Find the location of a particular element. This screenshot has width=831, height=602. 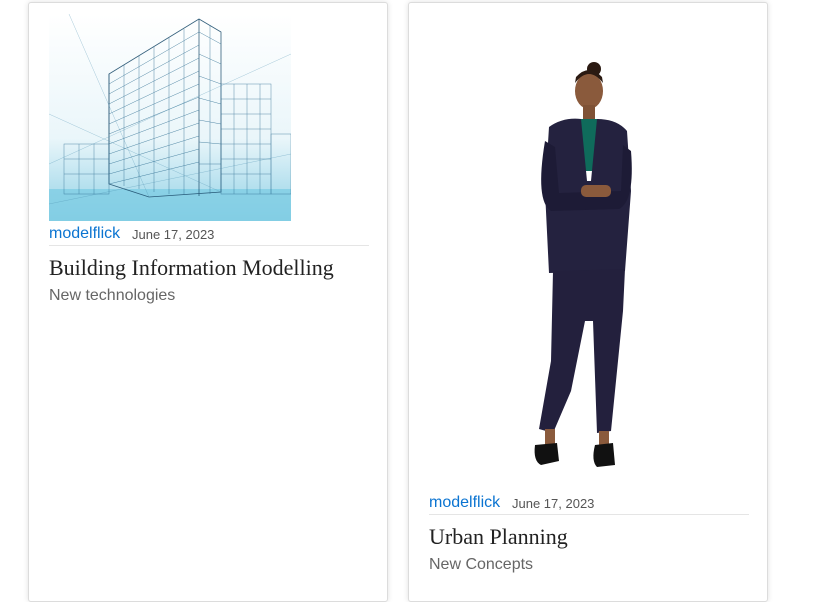

woman-in-suit-illustration is located at coordinates (583, 264).